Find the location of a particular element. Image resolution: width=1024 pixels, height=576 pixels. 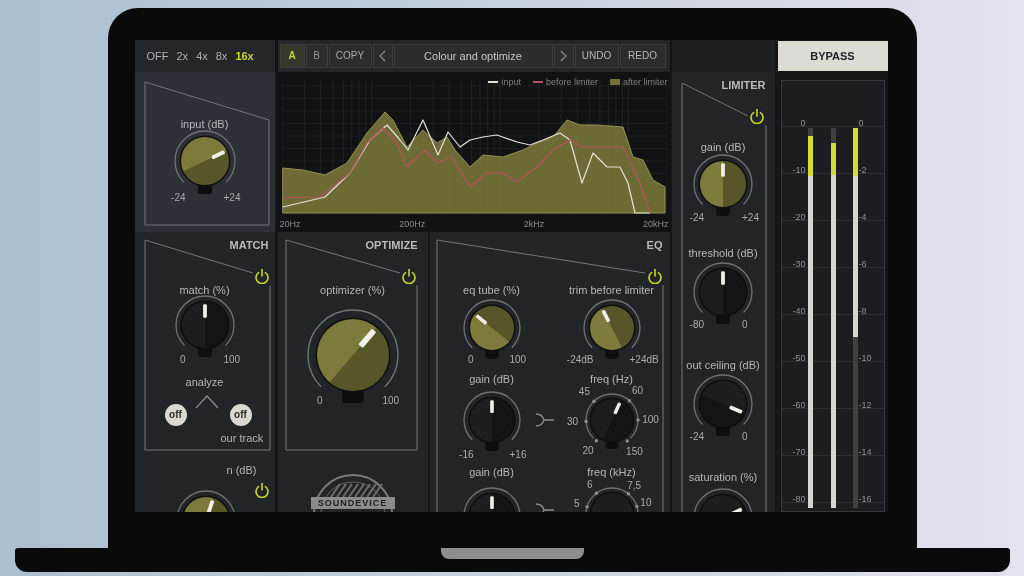

knob-label: threshold (dB) is located at coordinates (723, 253).